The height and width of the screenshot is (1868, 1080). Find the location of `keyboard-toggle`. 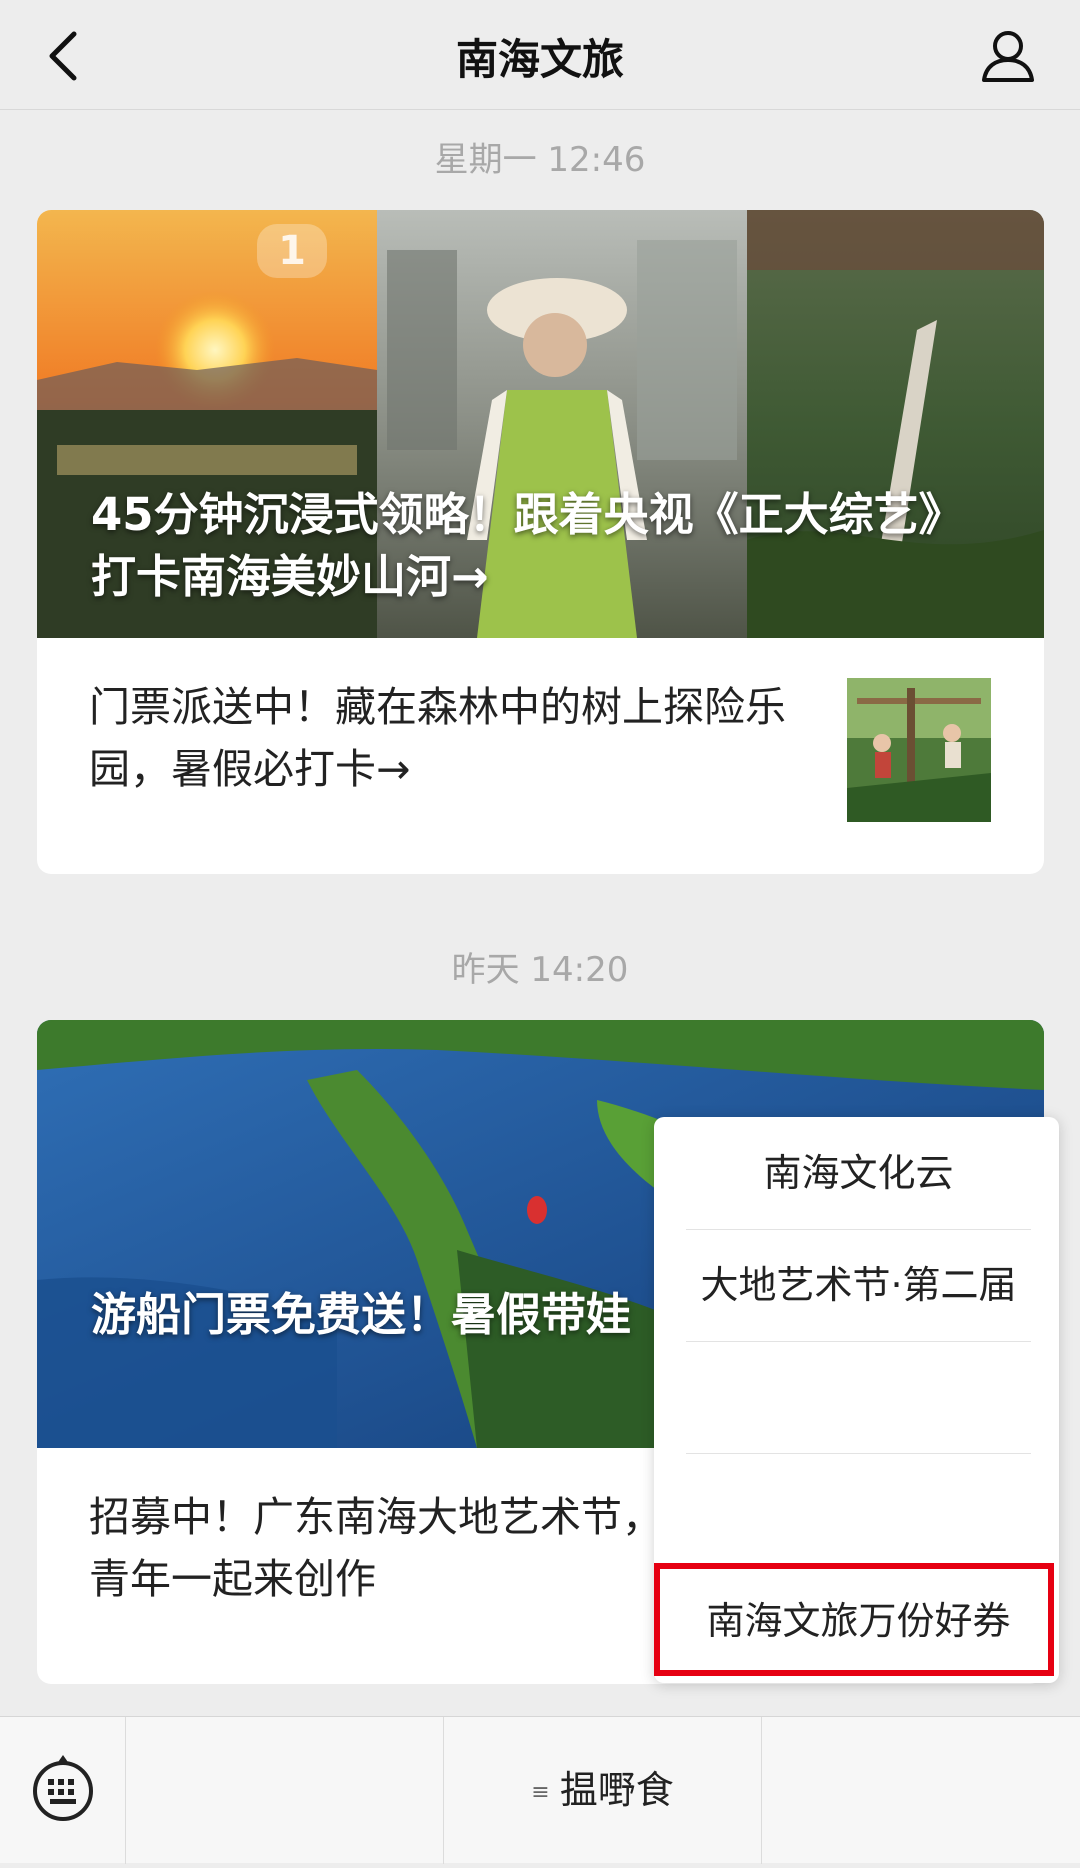

keyboard-toggle is located at coordinates (63, 1790).